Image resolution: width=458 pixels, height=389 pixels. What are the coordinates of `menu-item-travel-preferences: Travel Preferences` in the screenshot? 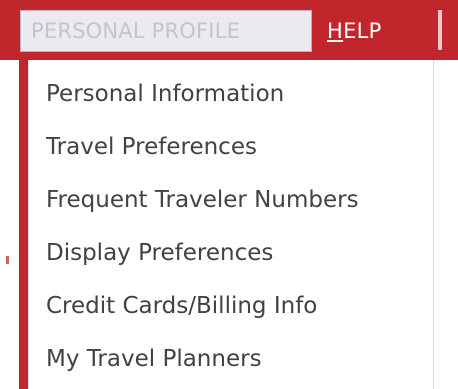 It's located at (231, 147).